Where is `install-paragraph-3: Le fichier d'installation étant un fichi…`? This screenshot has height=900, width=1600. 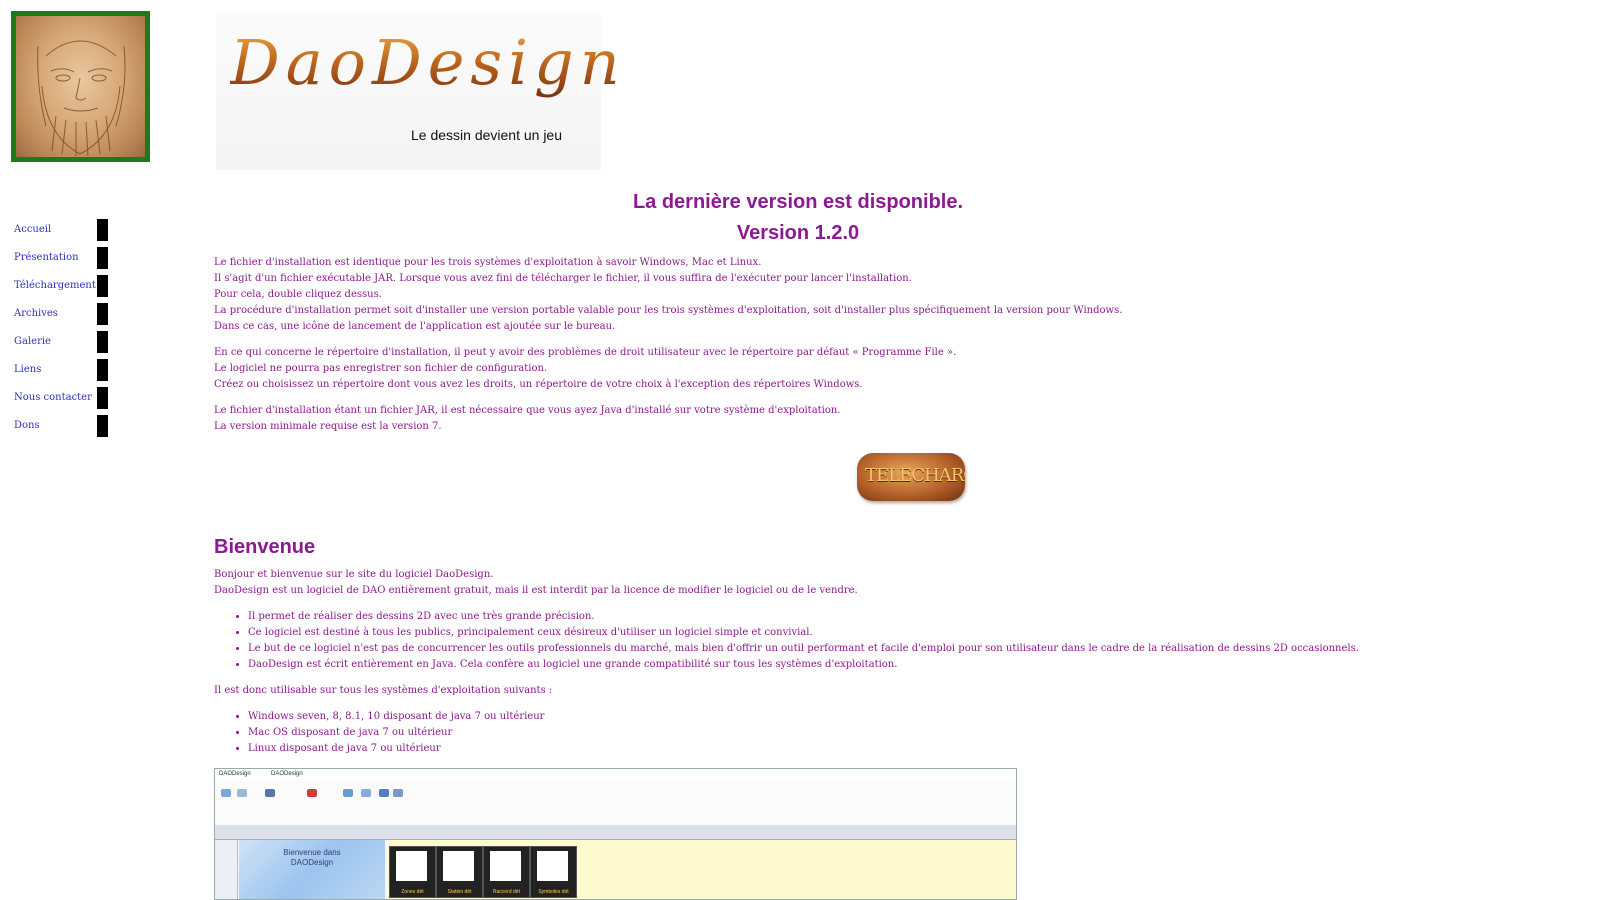 install-paragraph-3: Le fichier d'installation étant un fichi… is located at coordinates (884, 419).